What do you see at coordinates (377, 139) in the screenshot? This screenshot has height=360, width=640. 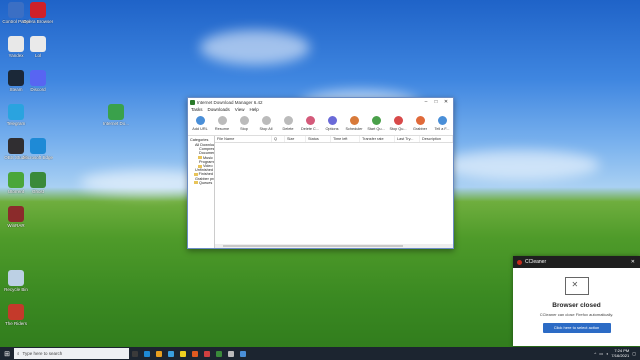 I see `column-header: Transfer rate` at bounding box center [377, 139].